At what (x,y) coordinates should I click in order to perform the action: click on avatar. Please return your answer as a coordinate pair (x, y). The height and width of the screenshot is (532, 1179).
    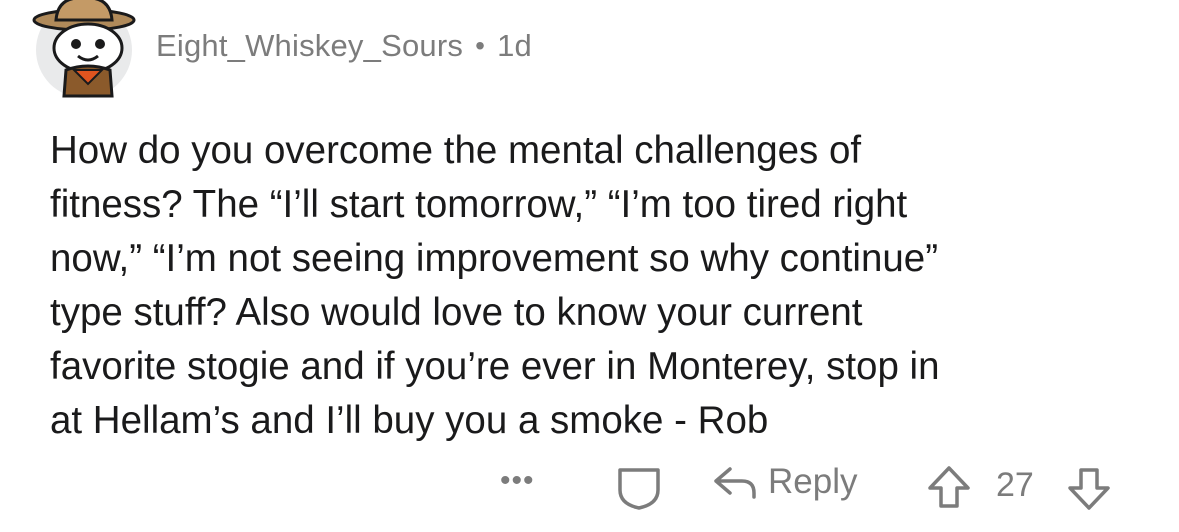
    Looking at the image, I should click on (84, 49).